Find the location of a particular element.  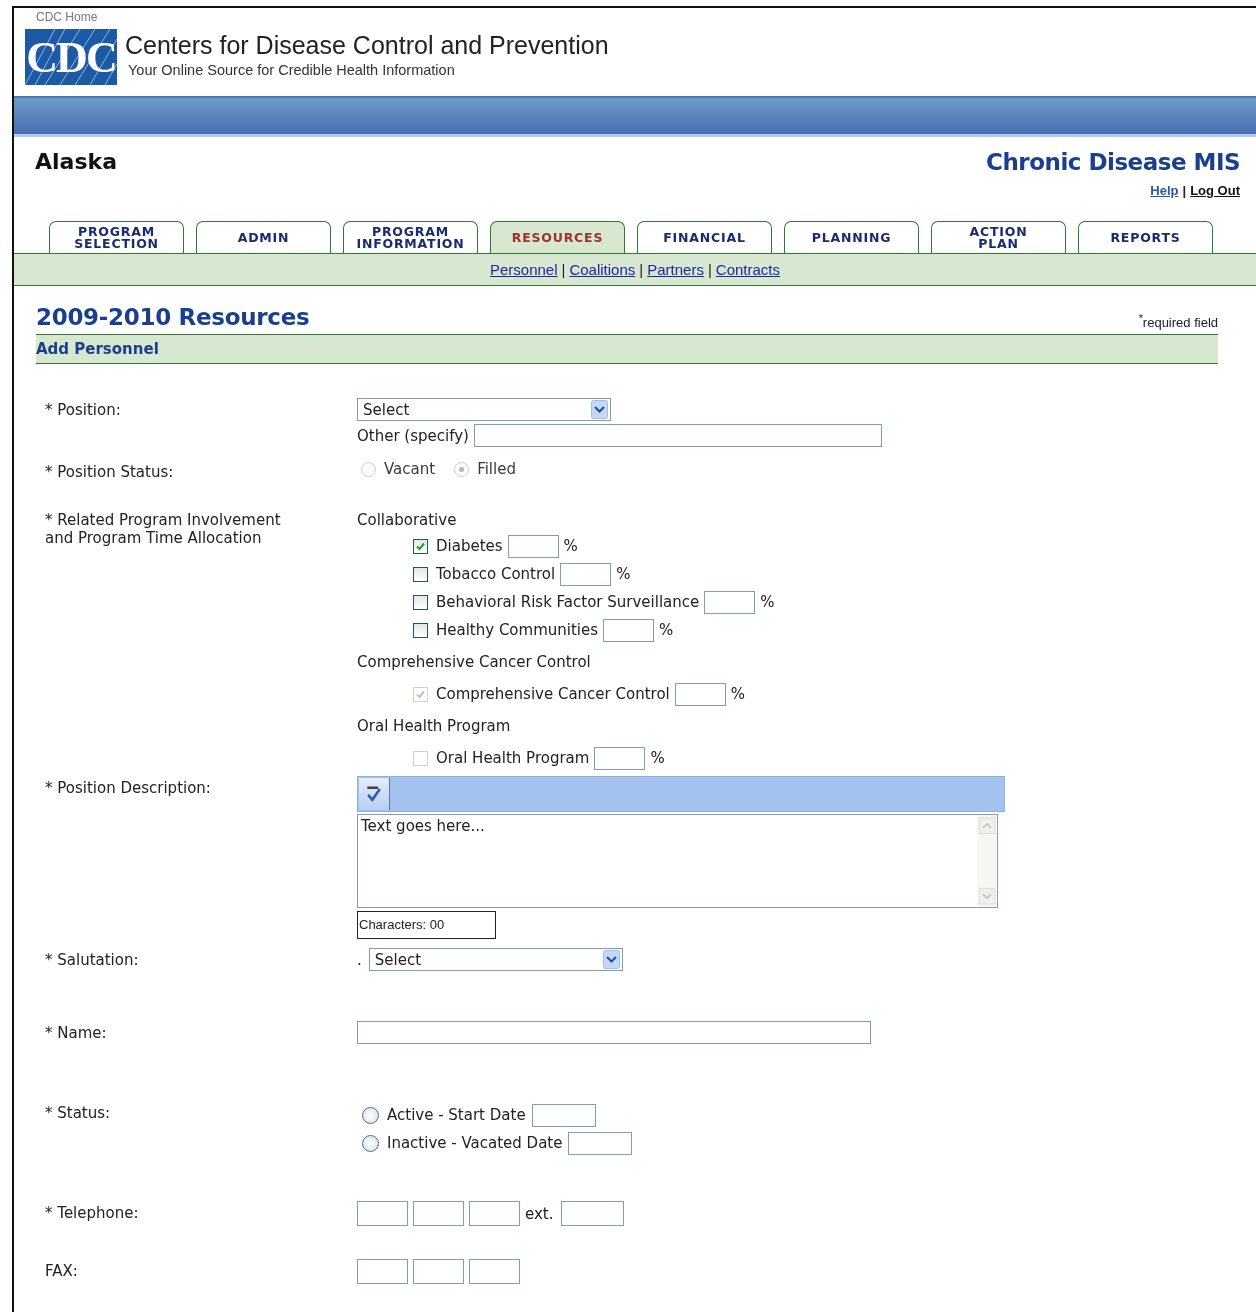

group-title: Collaborative is located at coordinates (407, 520).